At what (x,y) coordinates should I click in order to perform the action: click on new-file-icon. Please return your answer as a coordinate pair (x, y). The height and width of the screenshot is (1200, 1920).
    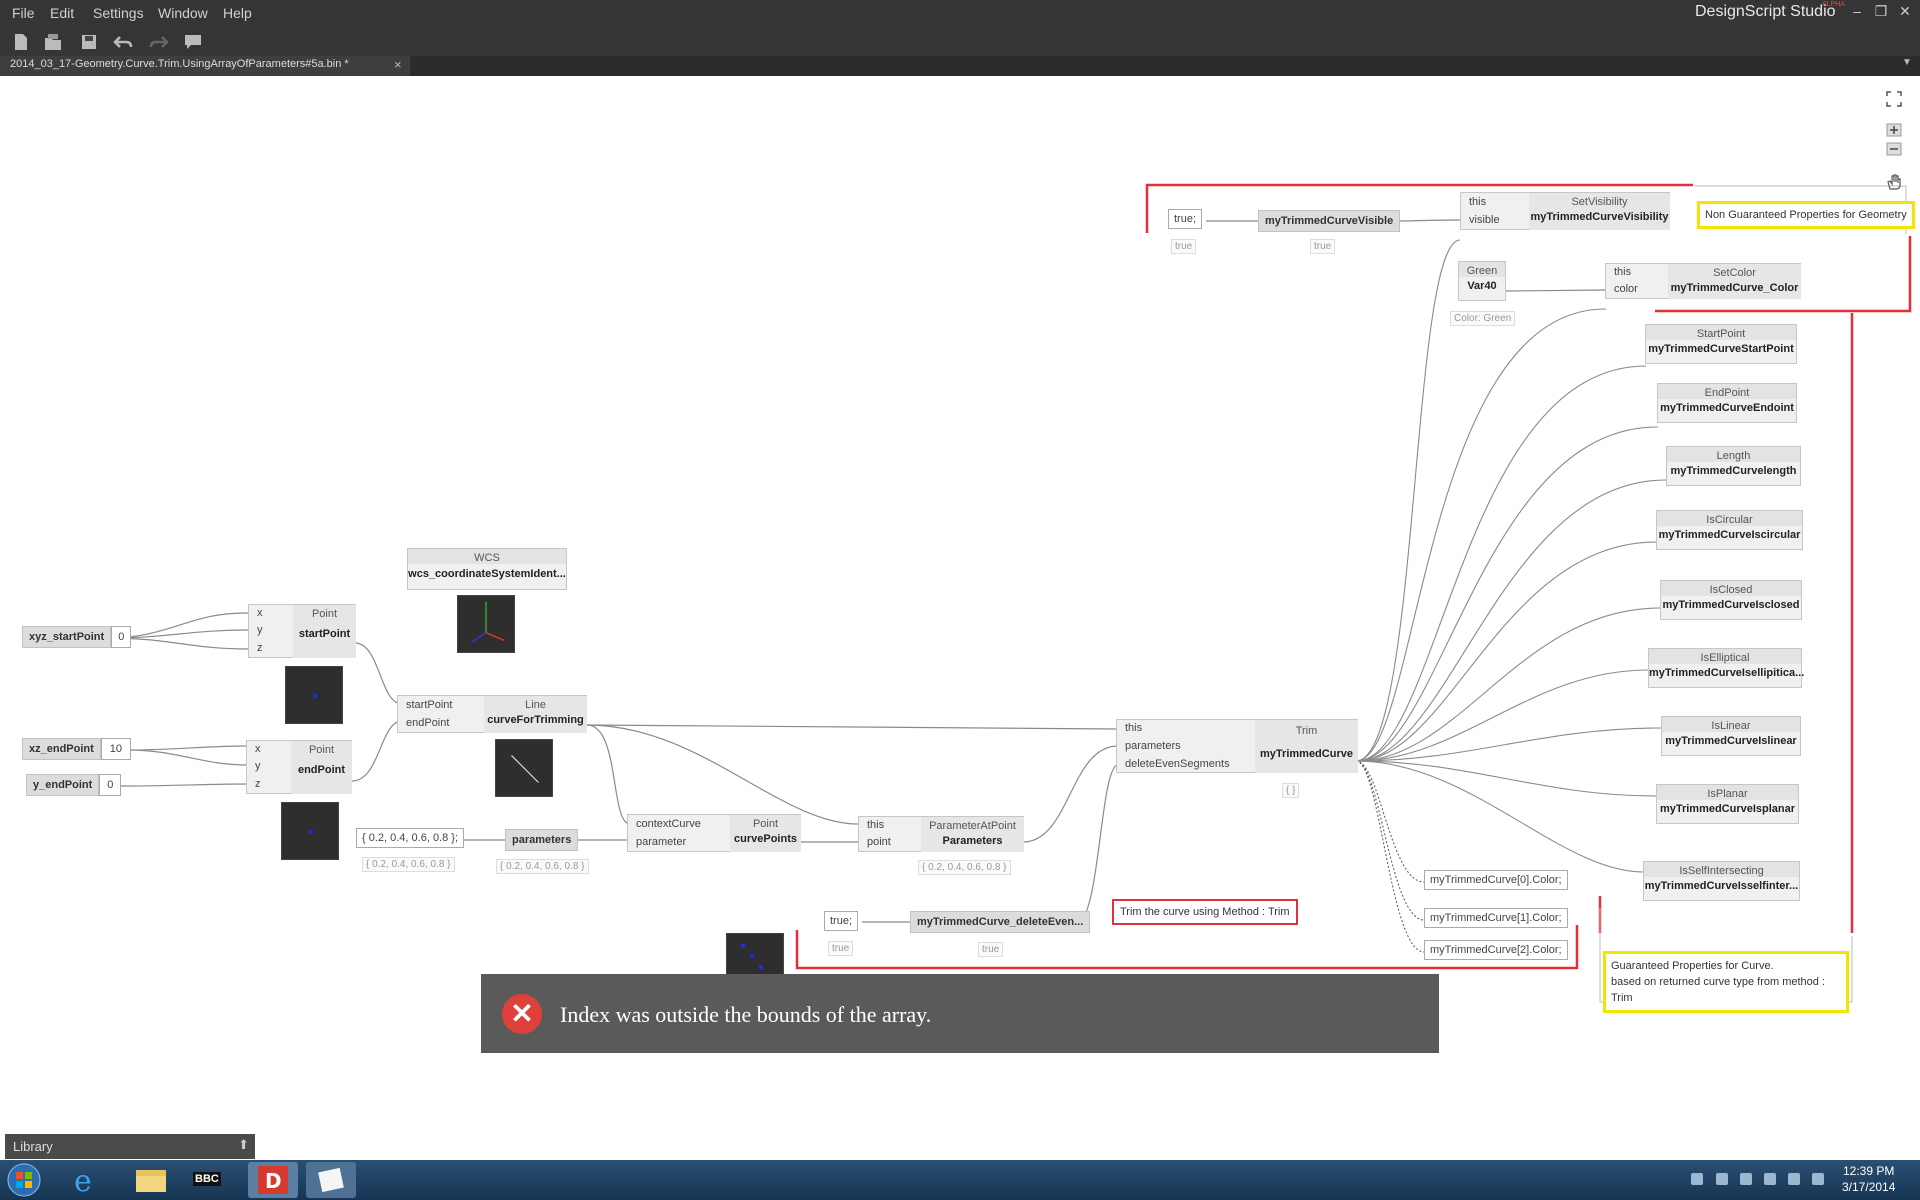
    Looking at the image, I should click on (21, 42).